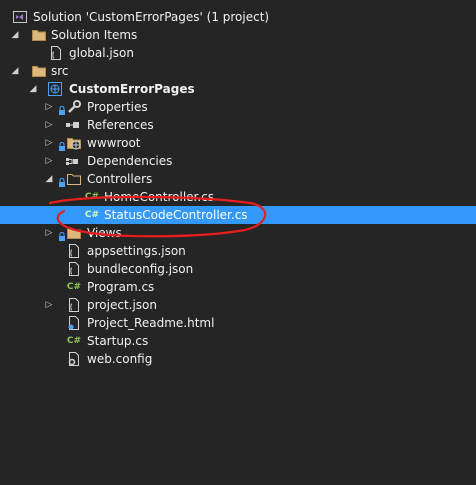 The width and height of the screenshot is (476, 485). What do you see at coordinates (74, 323) in the screenshot?
I see `html-file-icon` at bounding box center [74, 323].